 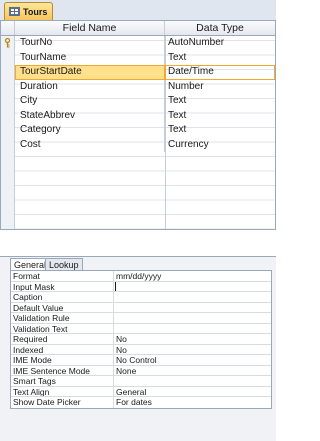 What do you see at coordinates (62, 370) in the screenshot?
I see `property-label: IME Sentence Mode` at bounding box center [62, 370].